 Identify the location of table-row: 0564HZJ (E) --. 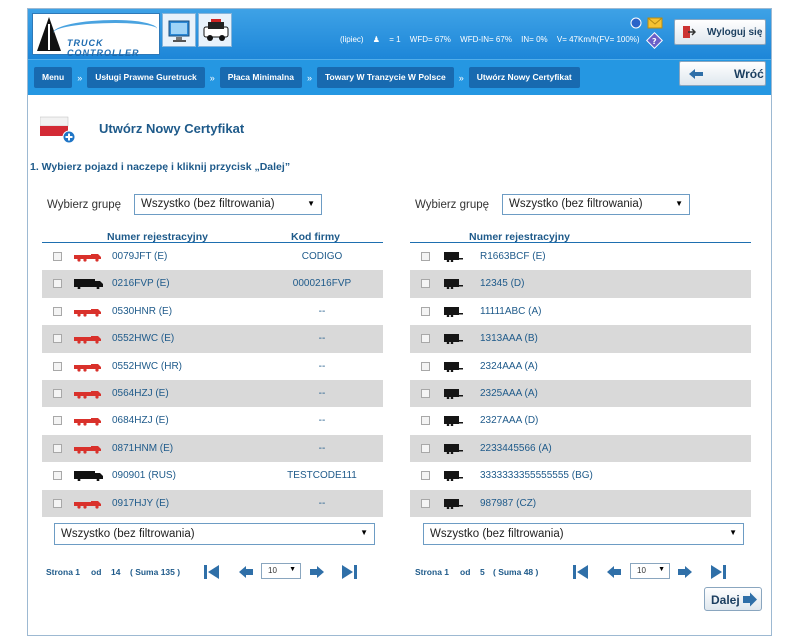
(212, 393).